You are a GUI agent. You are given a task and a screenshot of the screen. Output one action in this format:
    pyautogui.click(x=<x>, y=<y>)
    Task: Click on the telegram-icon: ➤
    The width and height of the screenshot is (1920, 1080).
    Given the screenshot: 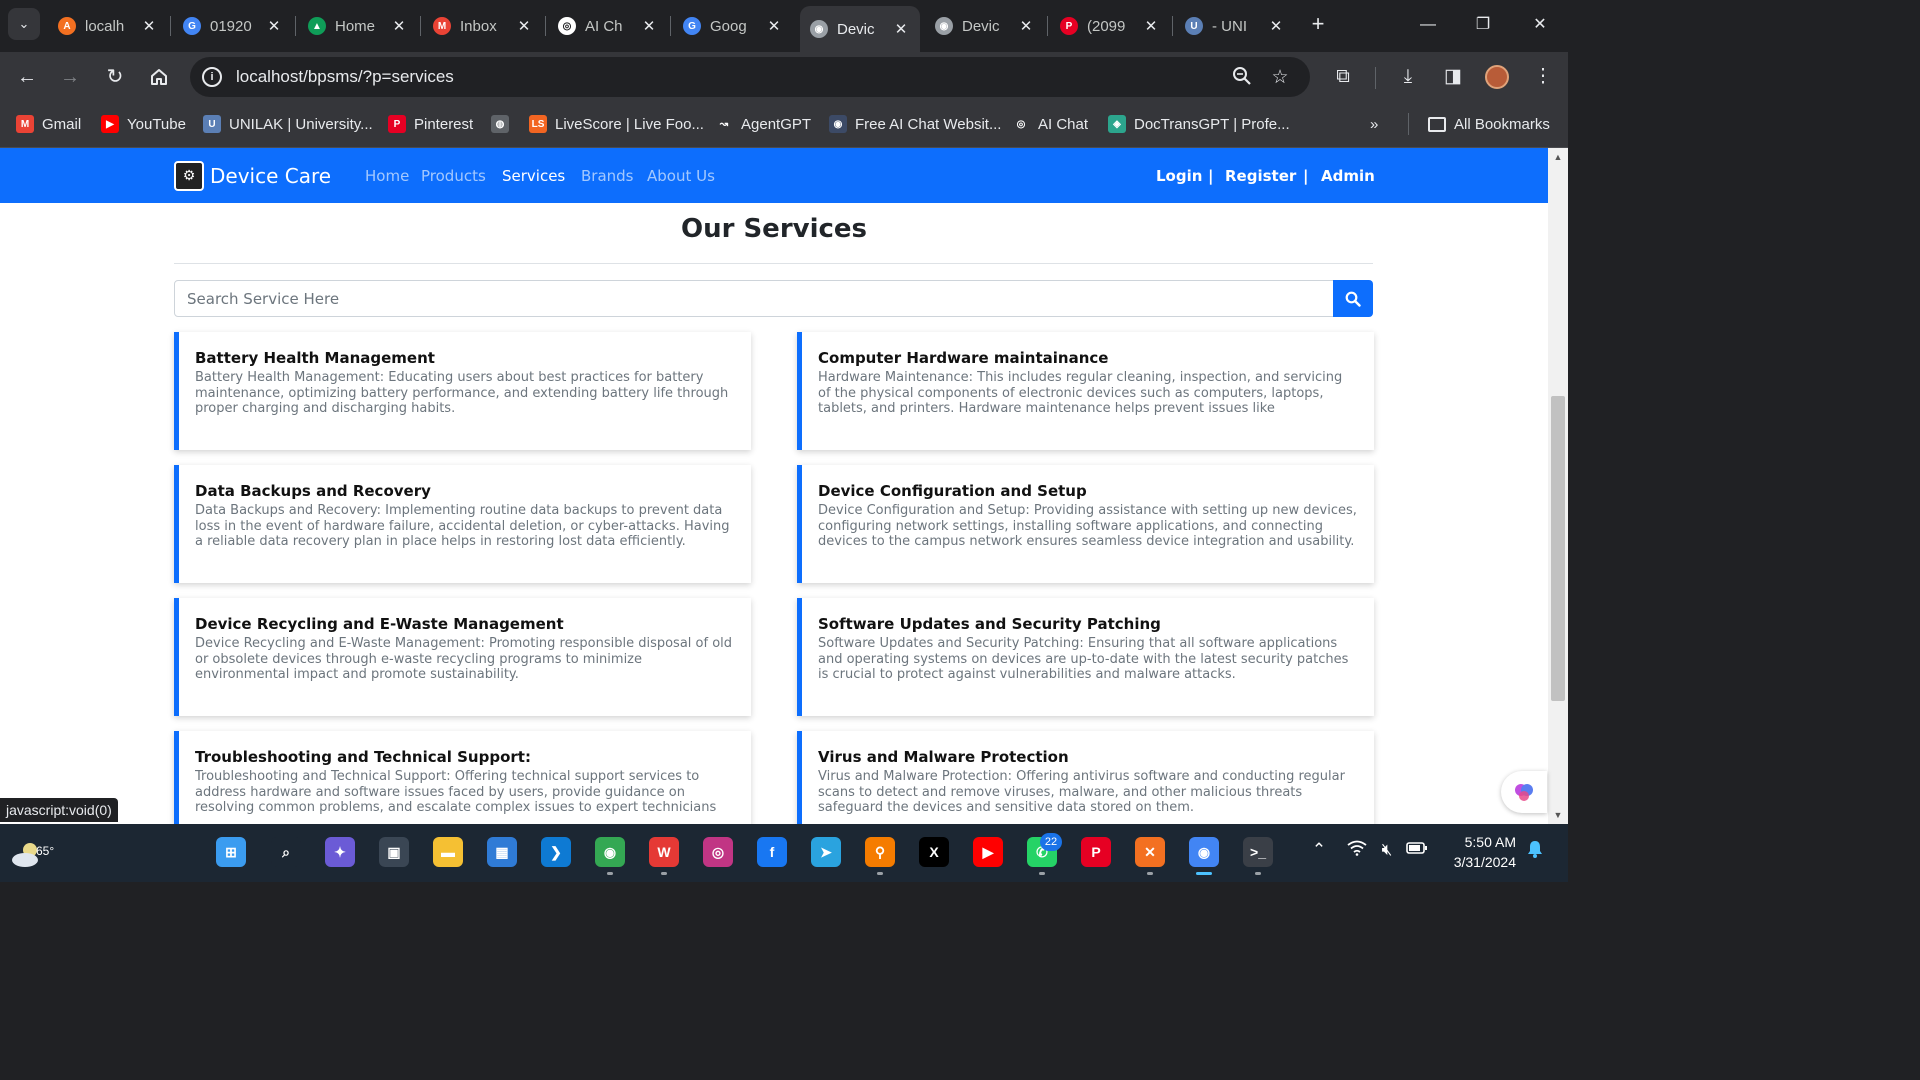 What is the action you would take?
    pyautogui.click(x=826, y=852)
    